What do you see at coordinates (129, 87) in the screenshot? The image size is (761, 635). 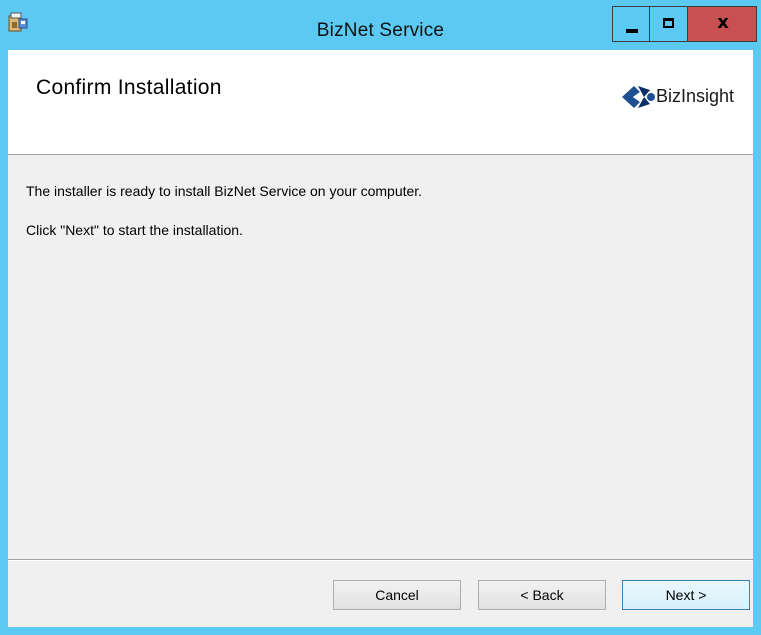 I see `page-title: Confirm Installation` at bounding box center [129, 87].